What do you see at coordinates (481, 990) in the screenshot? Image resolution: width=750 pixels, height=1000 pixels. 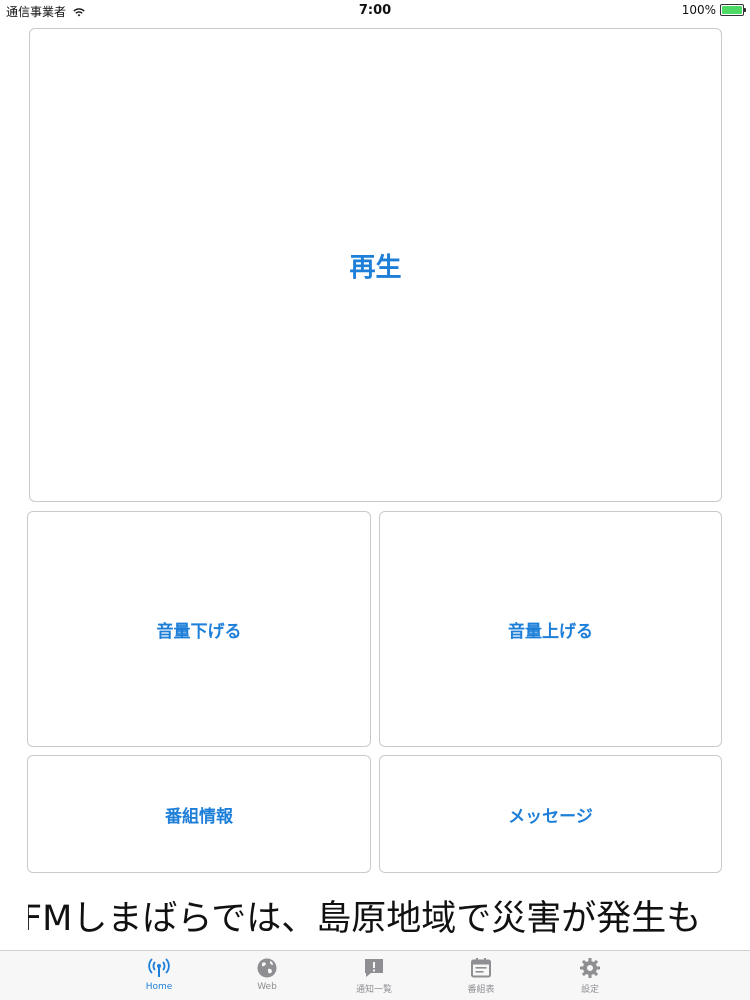 I see `tab-schedule-label: 番組表` at bounding box center [481, 990].